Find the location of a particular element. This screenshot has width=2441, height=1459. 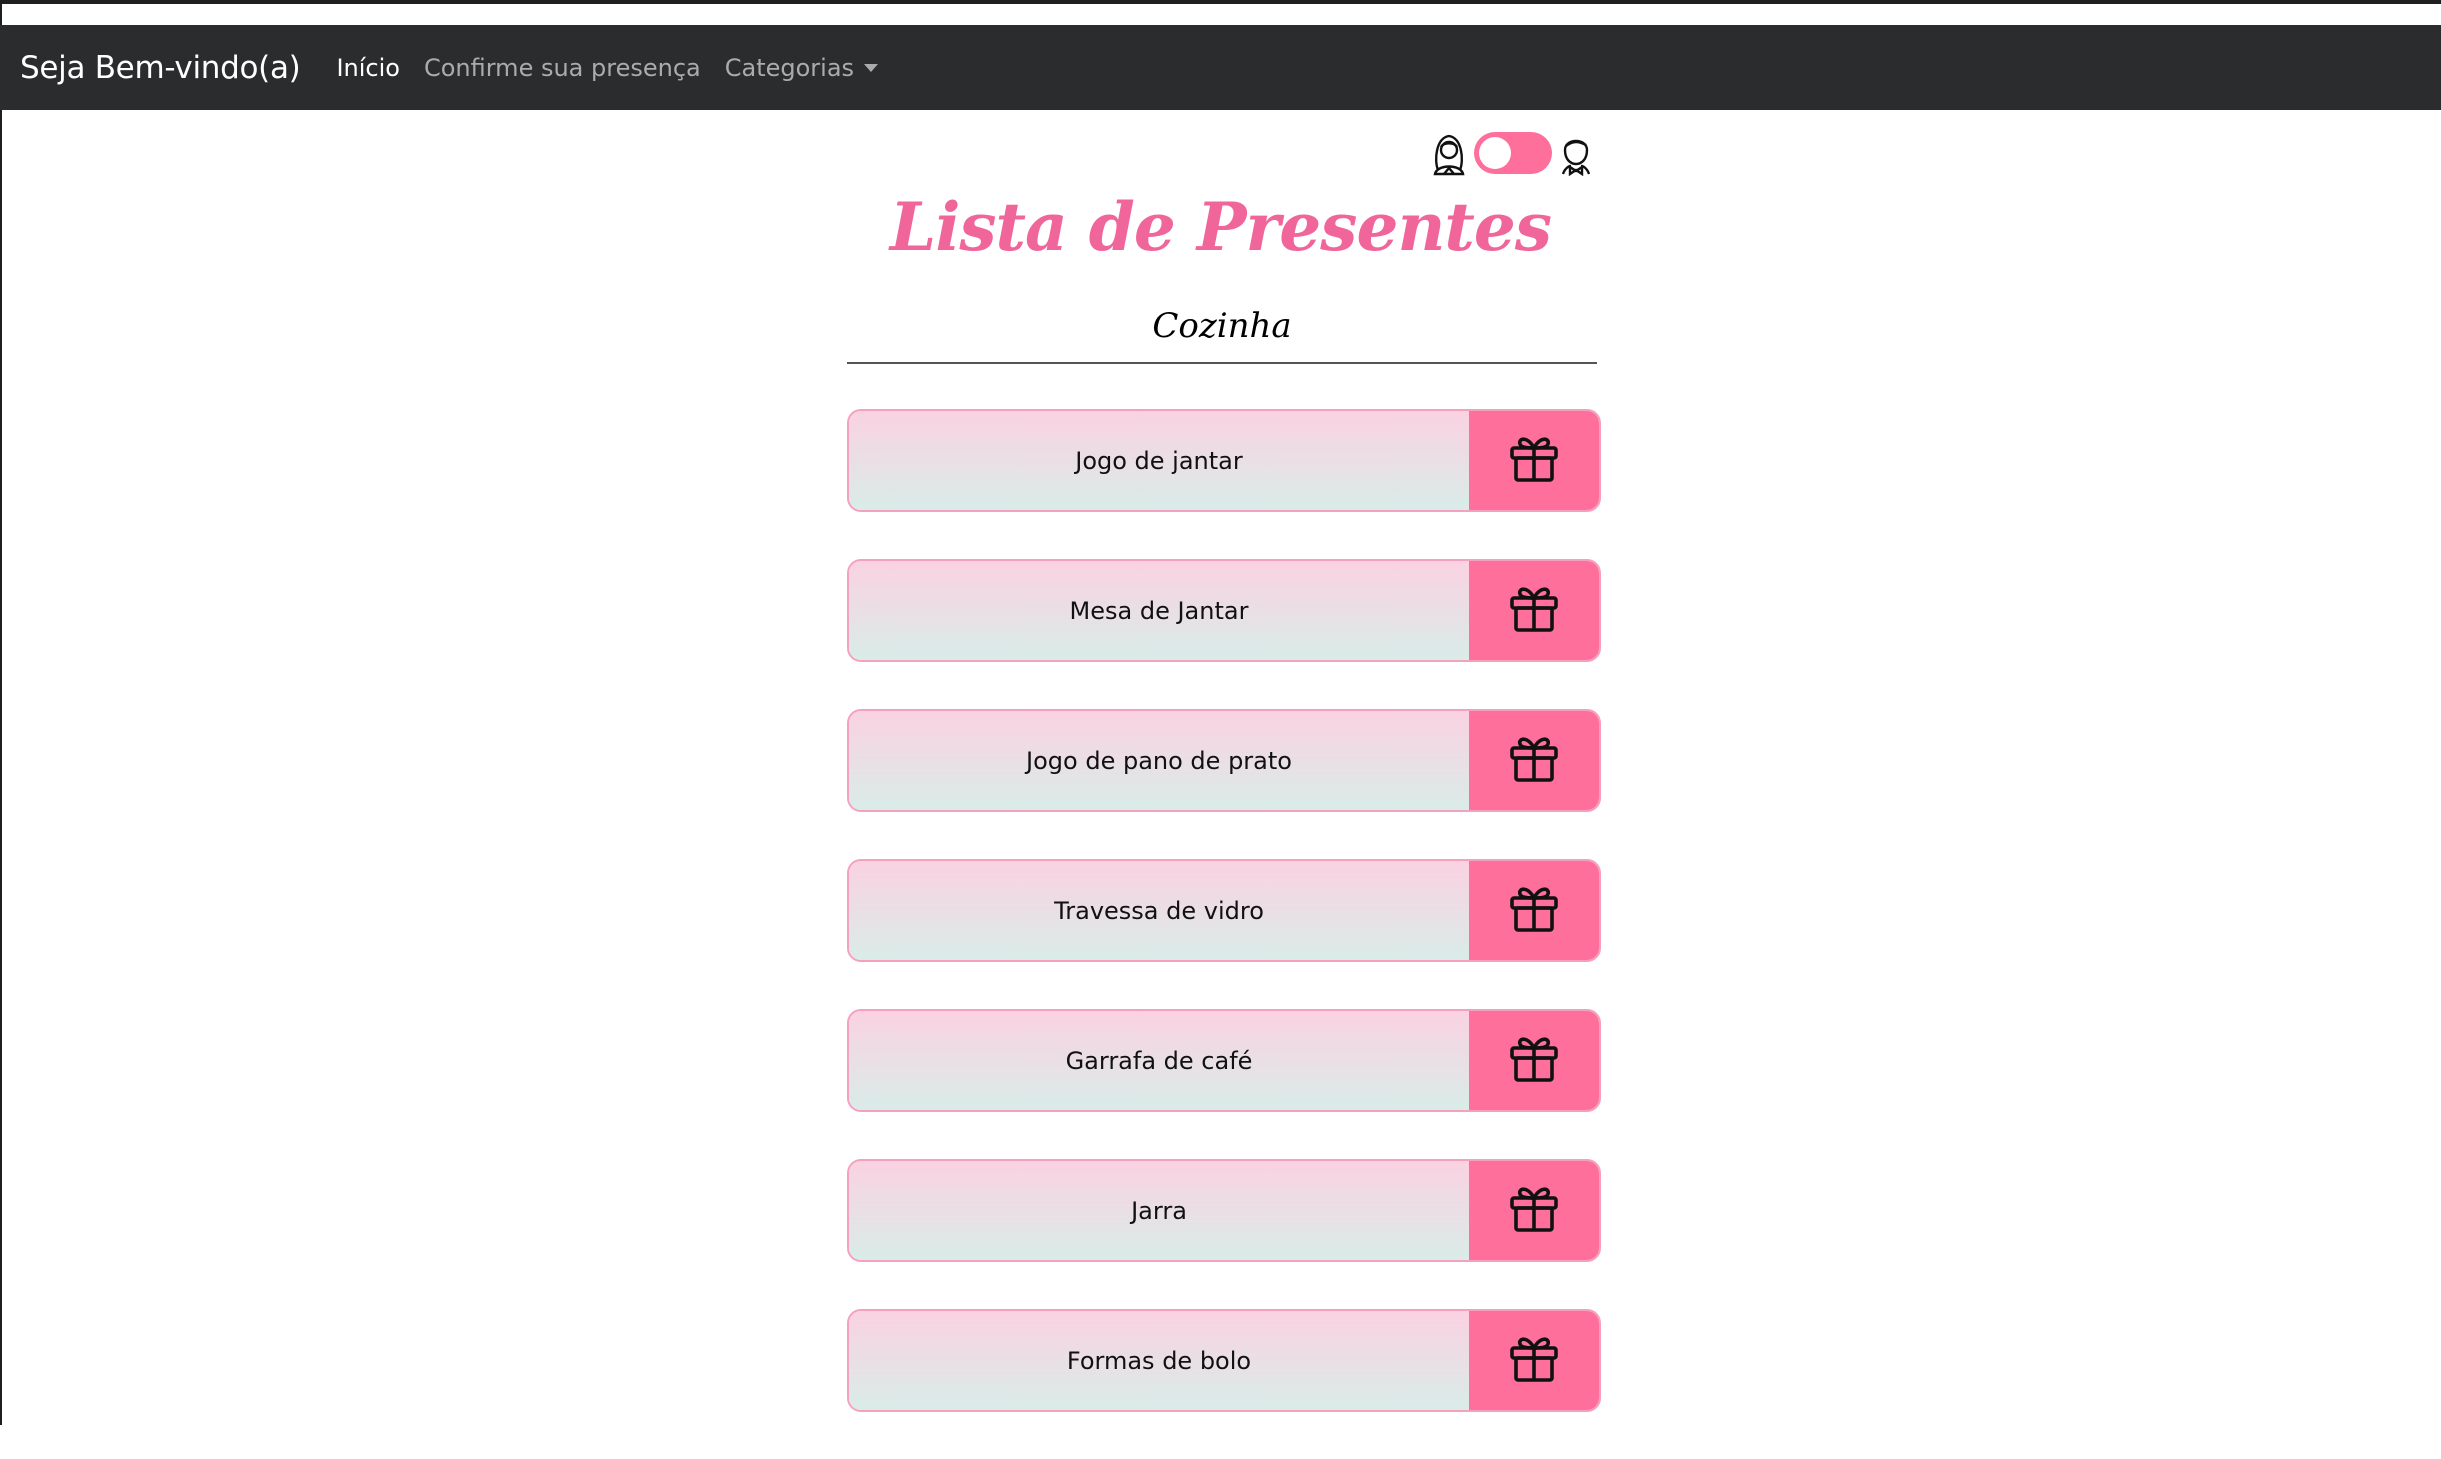

bride-icon is located at coordinates (1449, 153).